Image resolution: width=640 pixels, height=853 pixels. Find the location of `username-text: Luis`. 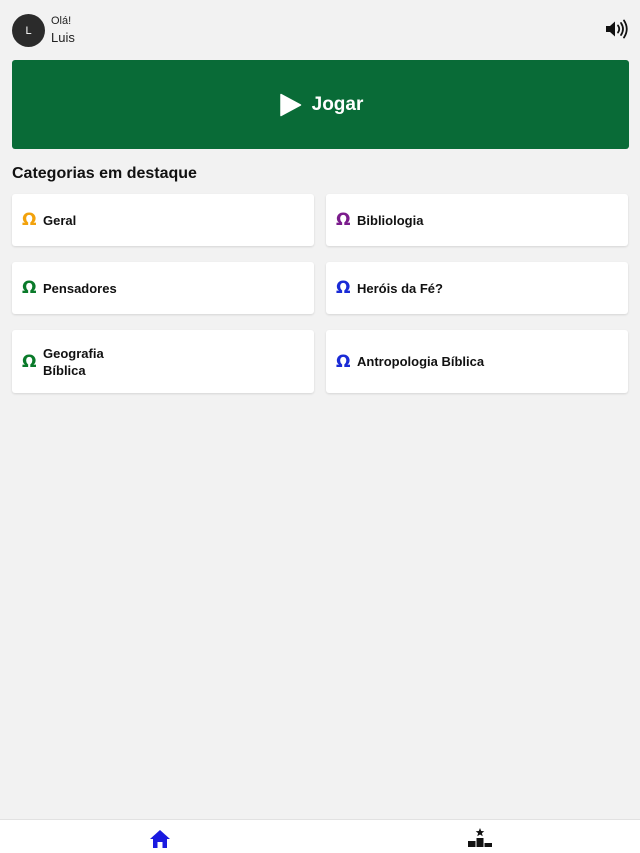

username-text: Luis is located at coordinates (63, 37).